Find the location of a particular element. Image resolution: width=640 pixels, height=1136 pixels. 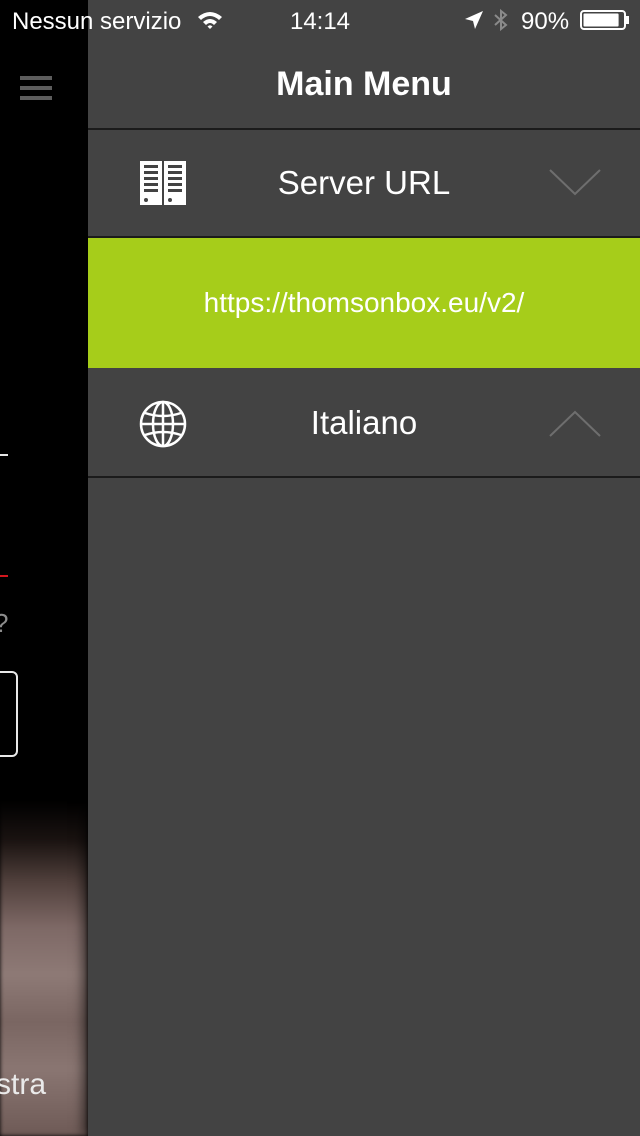

bluetooth-icon is located at coordinates (501, 20).